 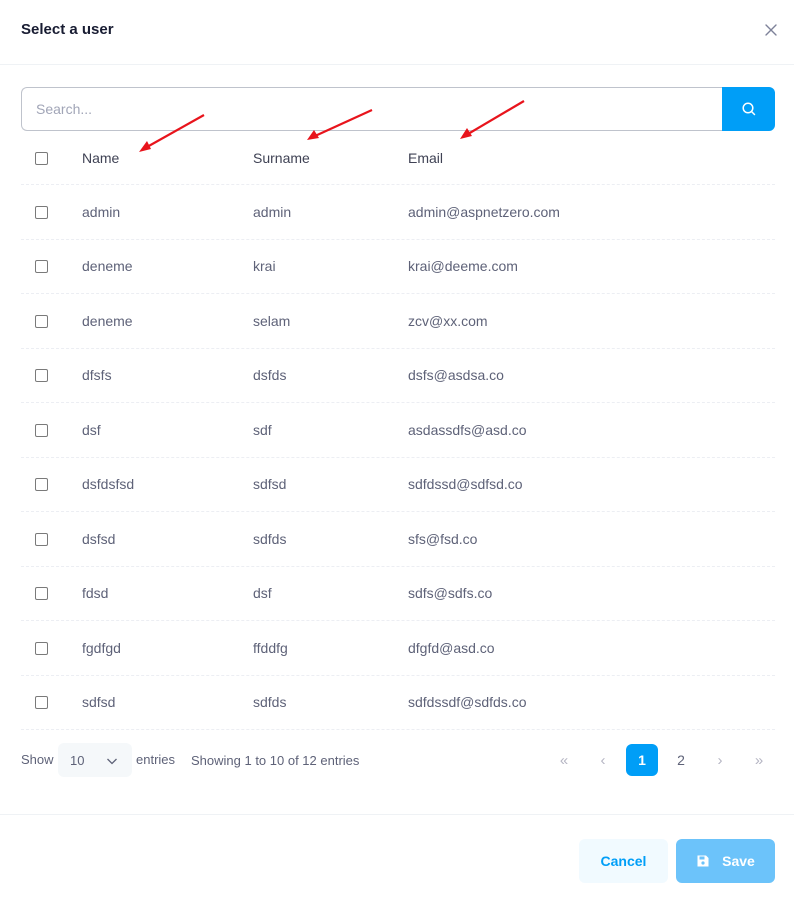 What do you see at coordinates (463, 266) in the screenshot?
I see `cell-email: krai@deeme.com` at bounding box center [463, 266].